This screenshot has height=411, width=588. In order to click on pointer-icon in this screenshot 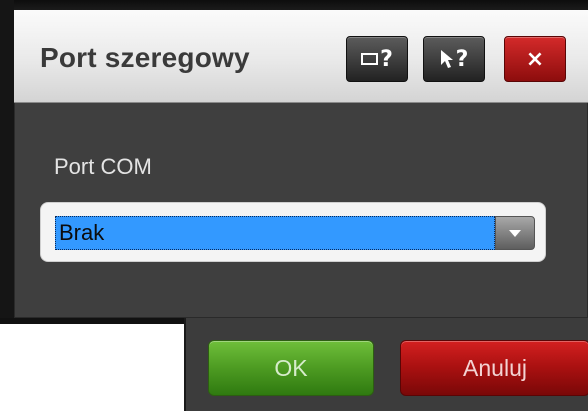, I will do `click(446, 59)`.